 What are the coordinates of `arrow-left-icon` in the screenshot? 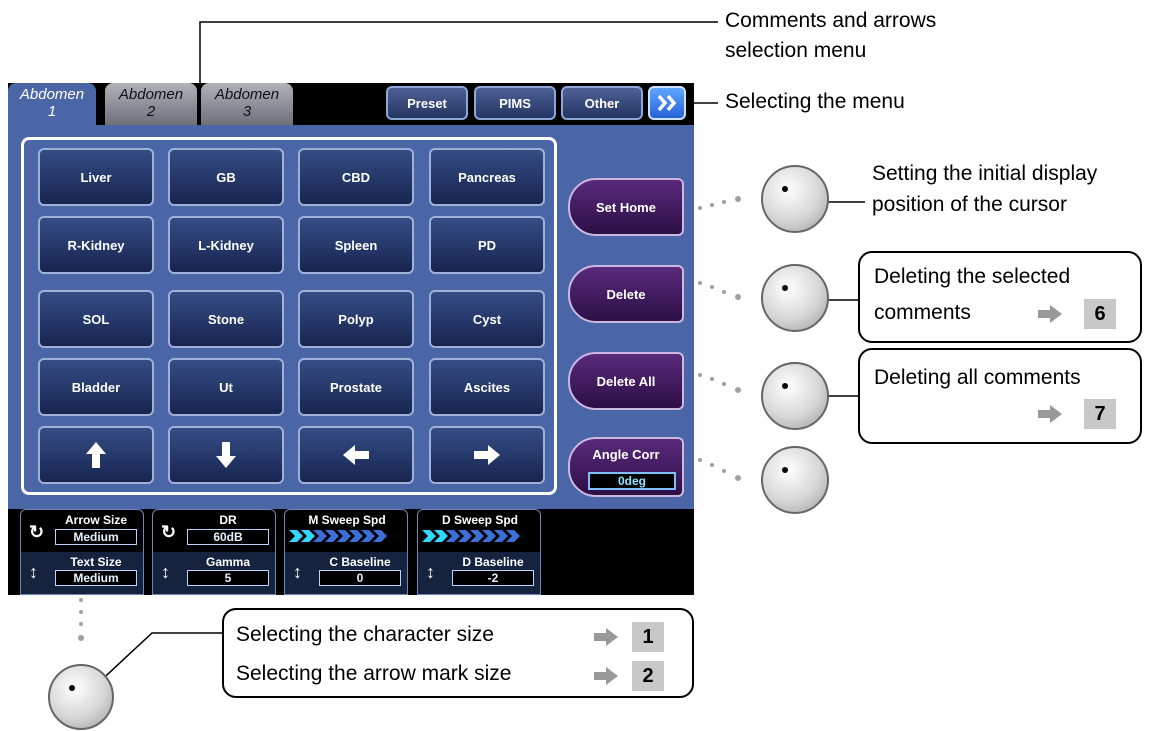 It's located at (356, 455).